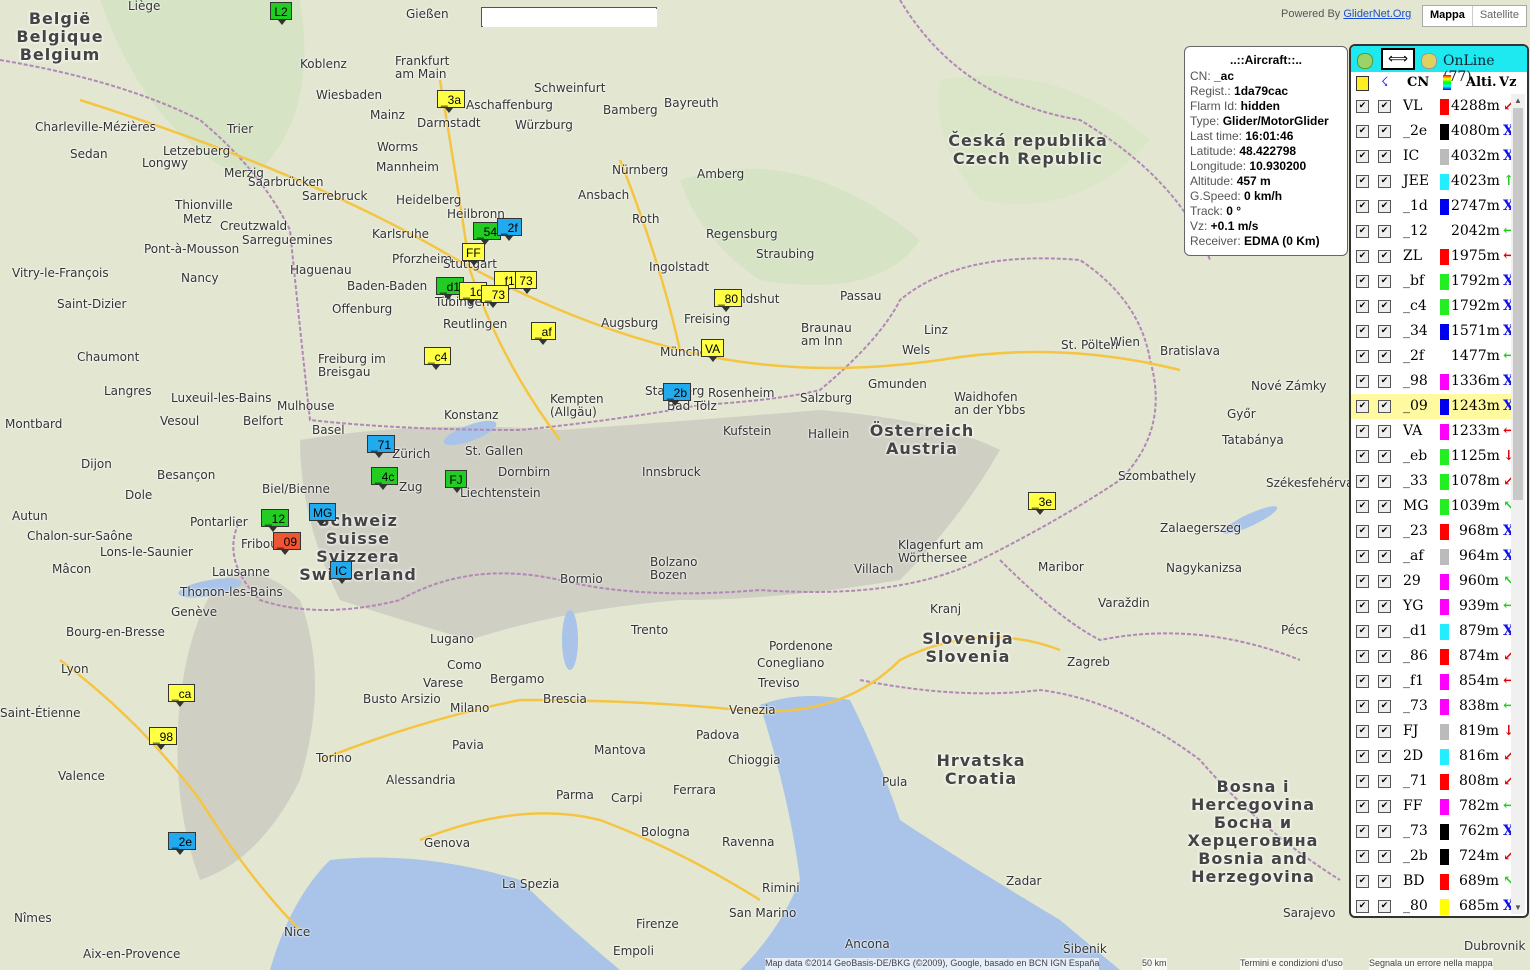 The width and height of the screenshot is (1530, 970). Describe the element at coordinates (1412, 431) in the screenshot. I see `aircraft-cn: VA` at that location.